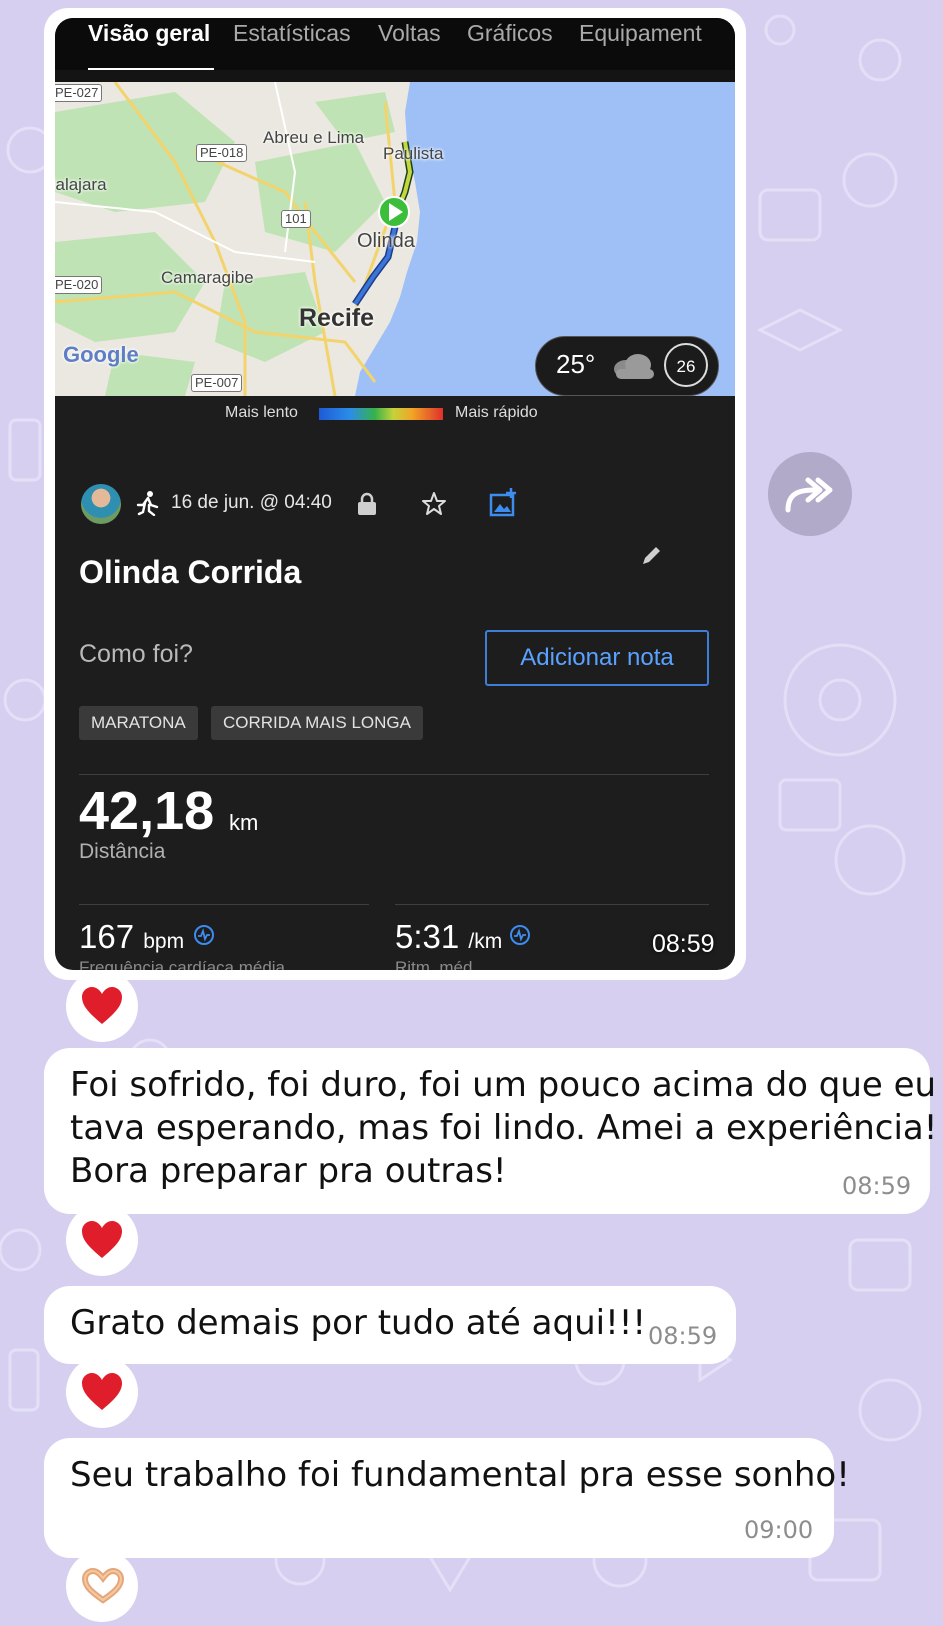 The height and width of the screenshot is (1626, 943). What do you see at coordinates (147, 503) in the screenshot?
I see `running-icon` at bounding box center [147, 503].